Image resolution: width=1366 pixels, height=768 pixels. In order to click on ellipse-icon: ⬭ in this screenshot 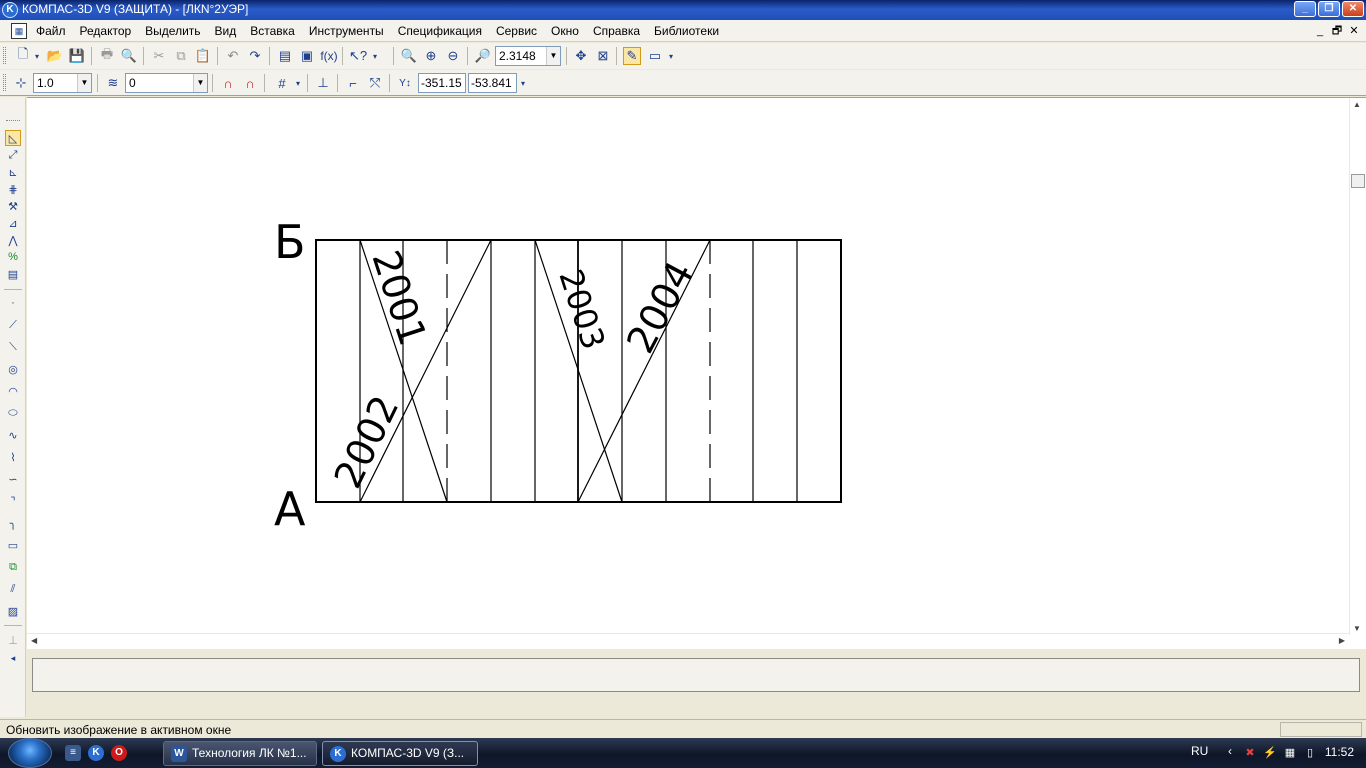, I will do `click(13, 413)`.